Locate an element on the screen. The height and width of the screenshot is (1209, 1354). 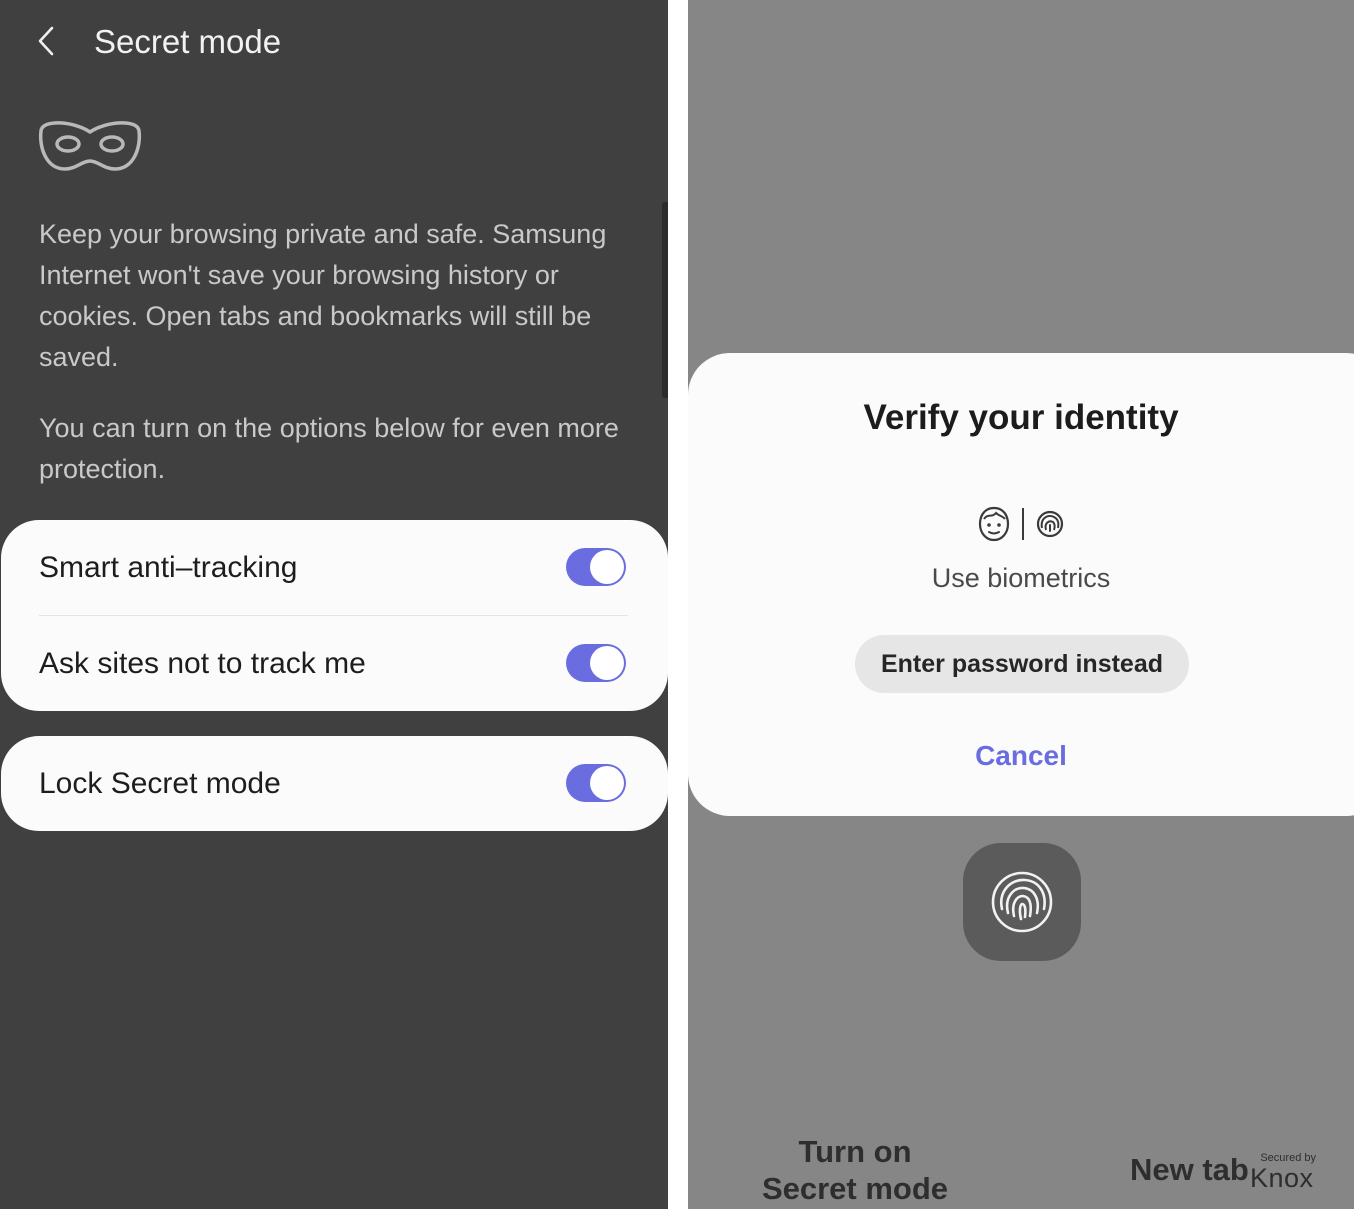
turn-on-secret-mode-button: Turn on Secret mode is located at coordinates (855, 1170).